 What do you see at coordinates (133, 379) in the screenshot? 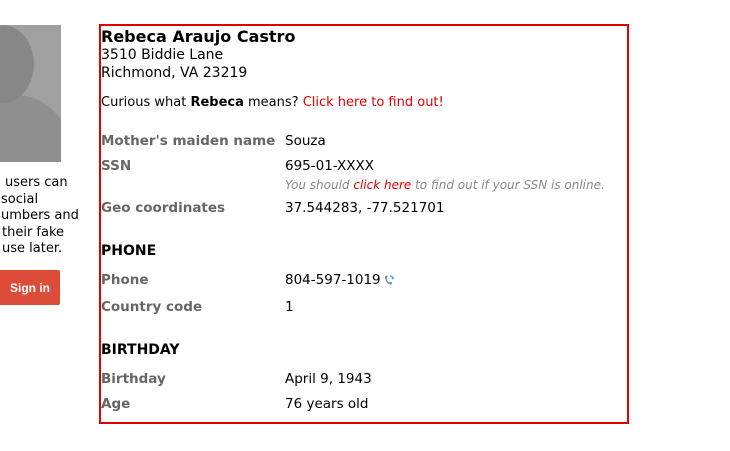
I see `birthday-label: Birthday` at bounding box center [133, 379].